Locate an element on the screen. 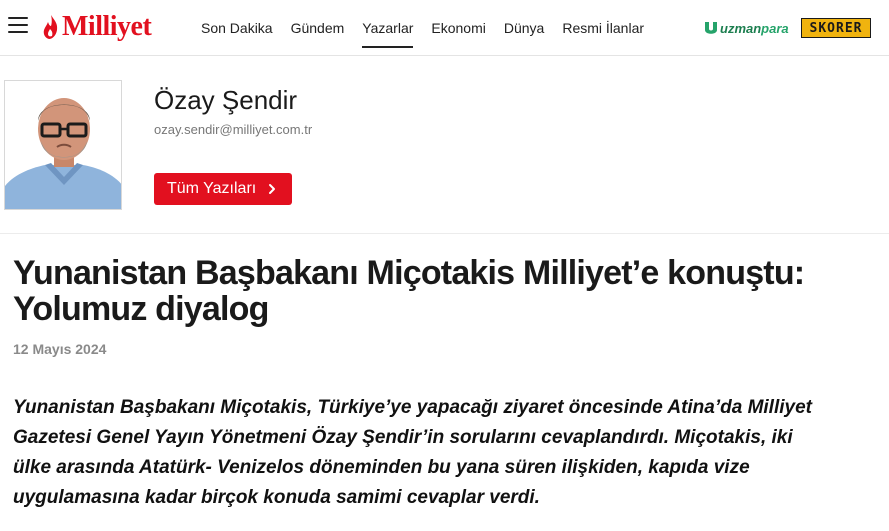  author-photo is located at coordinates (63, 145).